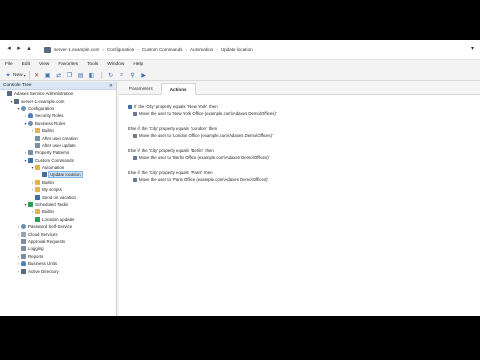 This screenshot has width=480, height=360. Describe the element at coordinates (30, 205) in the screenshot. I see `green-icon` at that location.